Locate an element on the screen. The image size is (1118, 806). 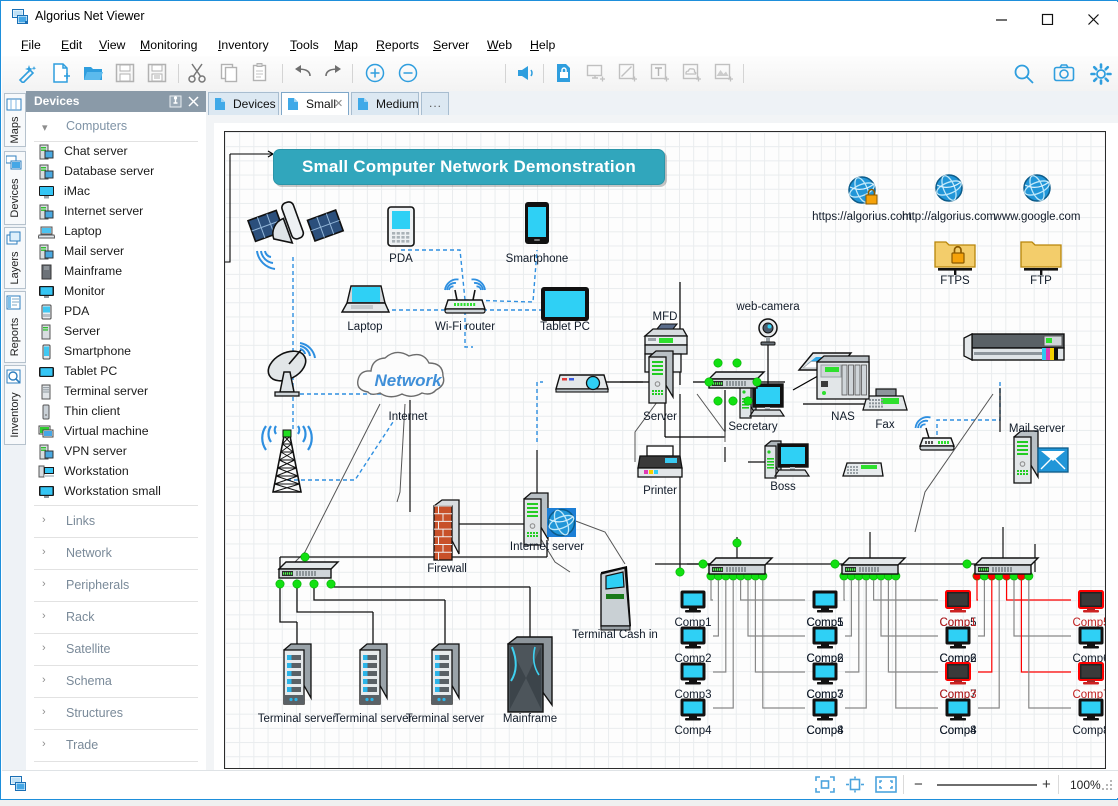
node-label: Mainframe is located at coordinates (530, 719).